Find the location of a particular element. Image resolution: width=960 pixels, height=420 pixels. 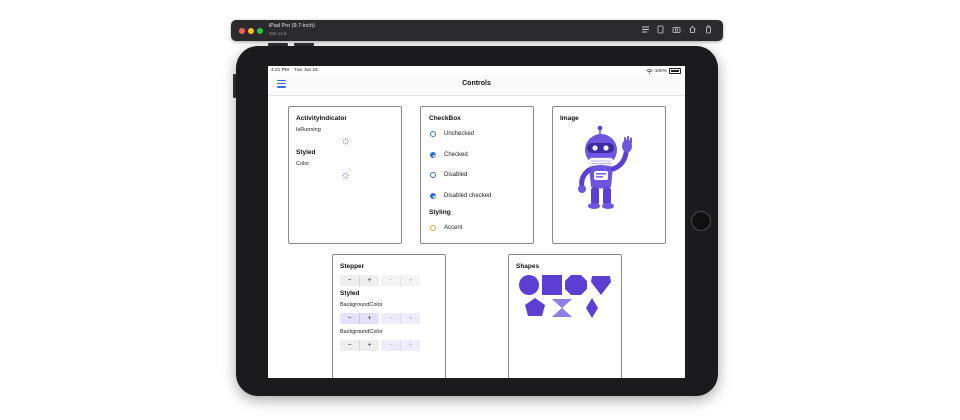

simulator-device-name: iPad Pro (9.7-inch) is located at coordinates (292, 26).